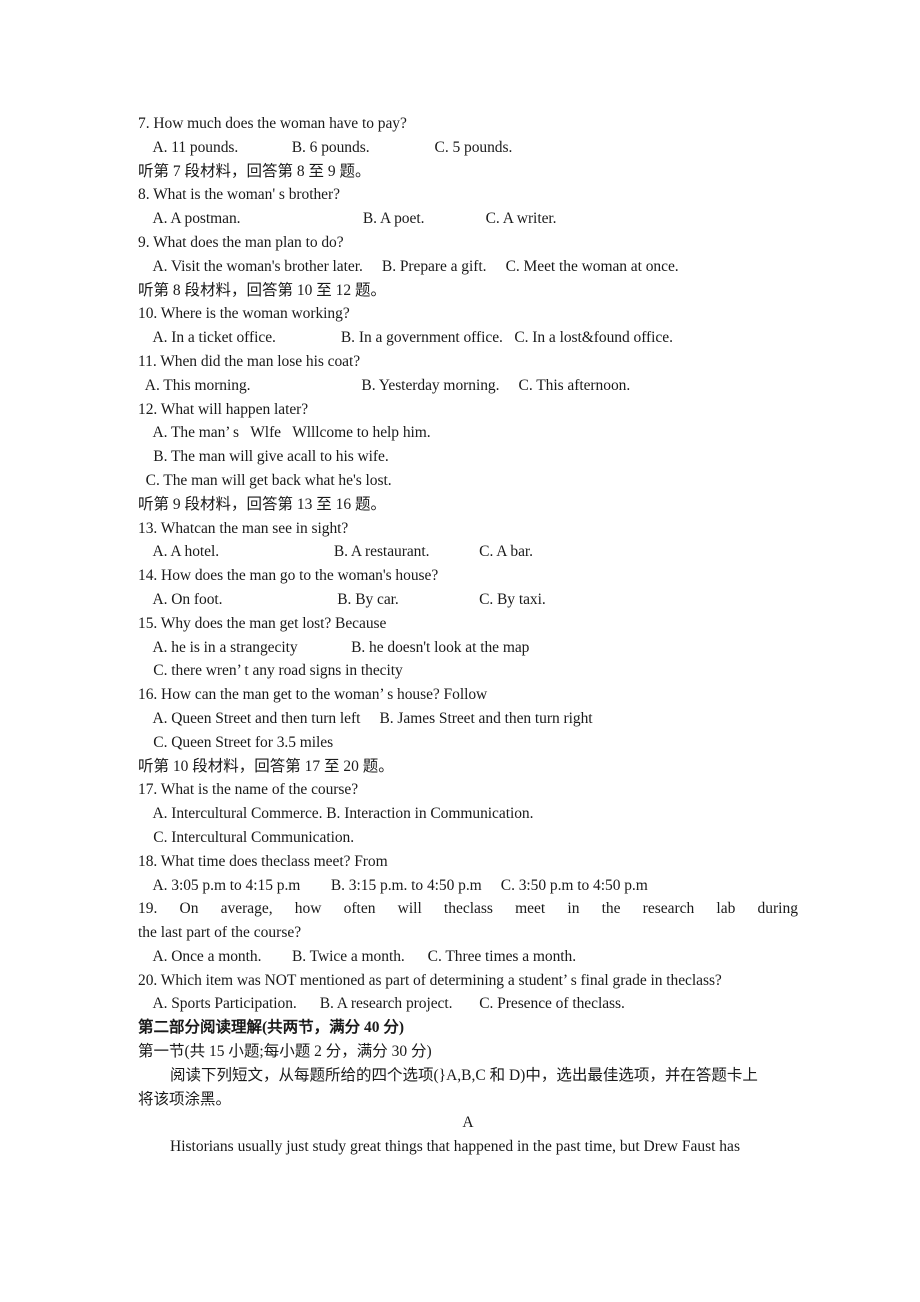  Describe the element at coordinates (246, 837) in the screenshot. I see `question-17-option-c: C. Intercultural Communication.` at that location.